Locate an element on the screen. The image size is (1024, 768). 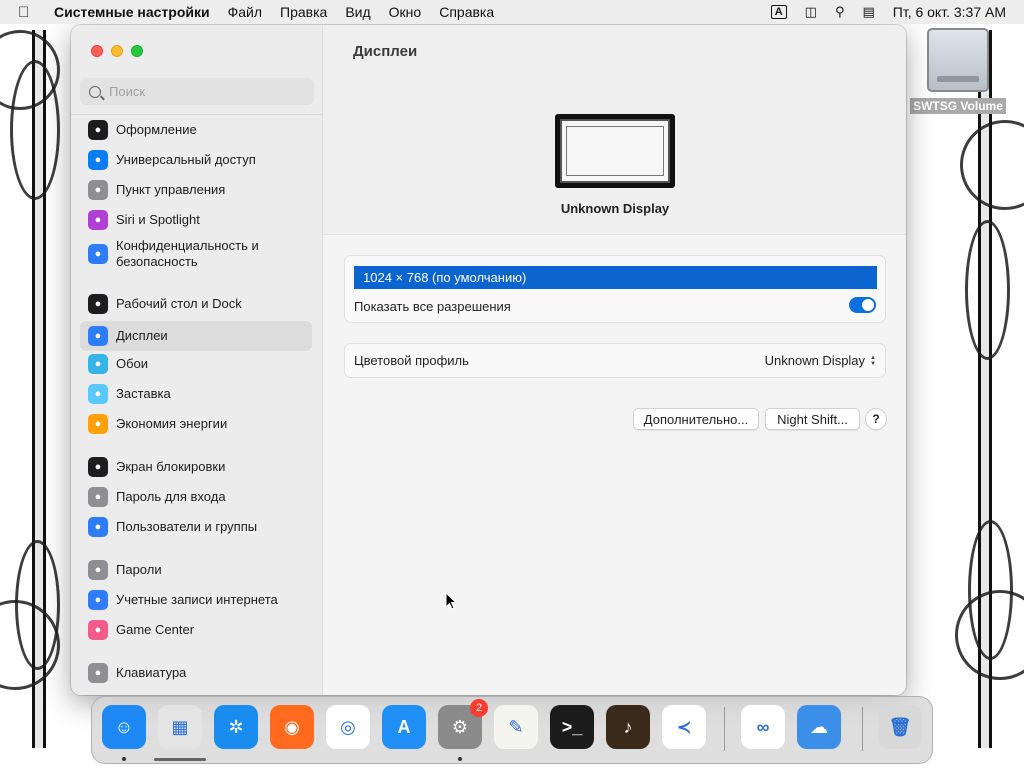
privacy-hand-icon: ● is located at coordinates (98, 254).